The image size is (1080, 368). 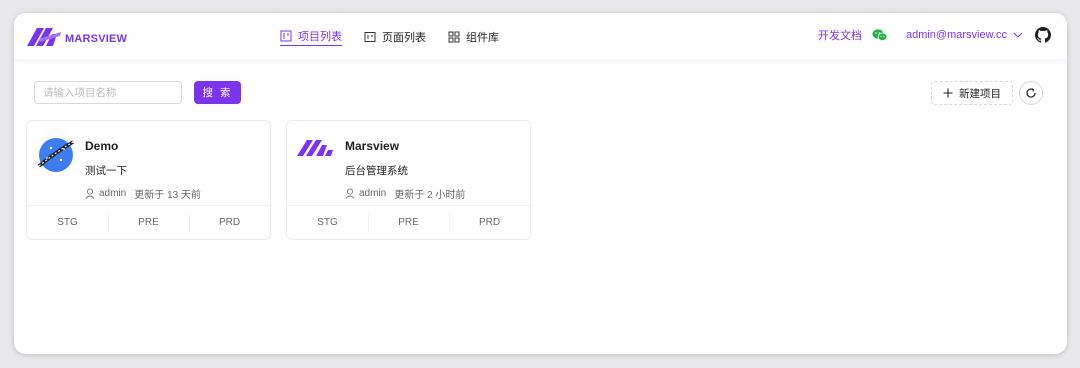 I want to click on logo-icon, so click(x=44, y=37).